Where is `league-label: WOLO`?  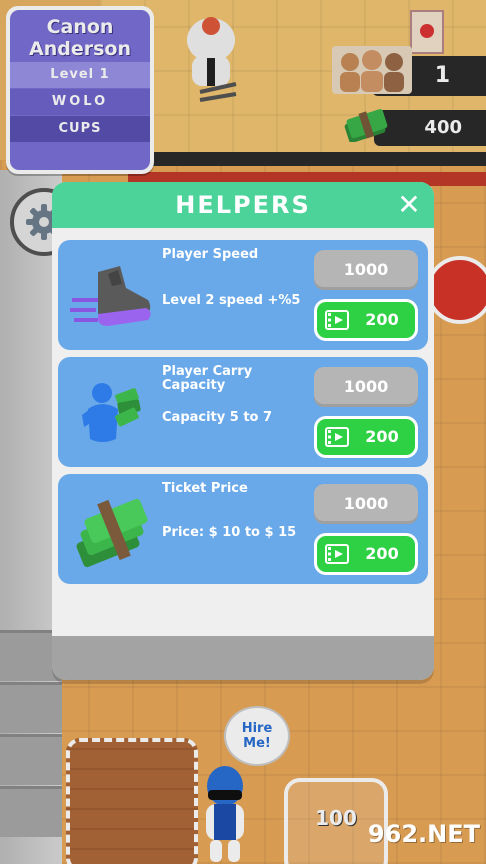 league-label: WOLO is located at coordinates (80, 102).